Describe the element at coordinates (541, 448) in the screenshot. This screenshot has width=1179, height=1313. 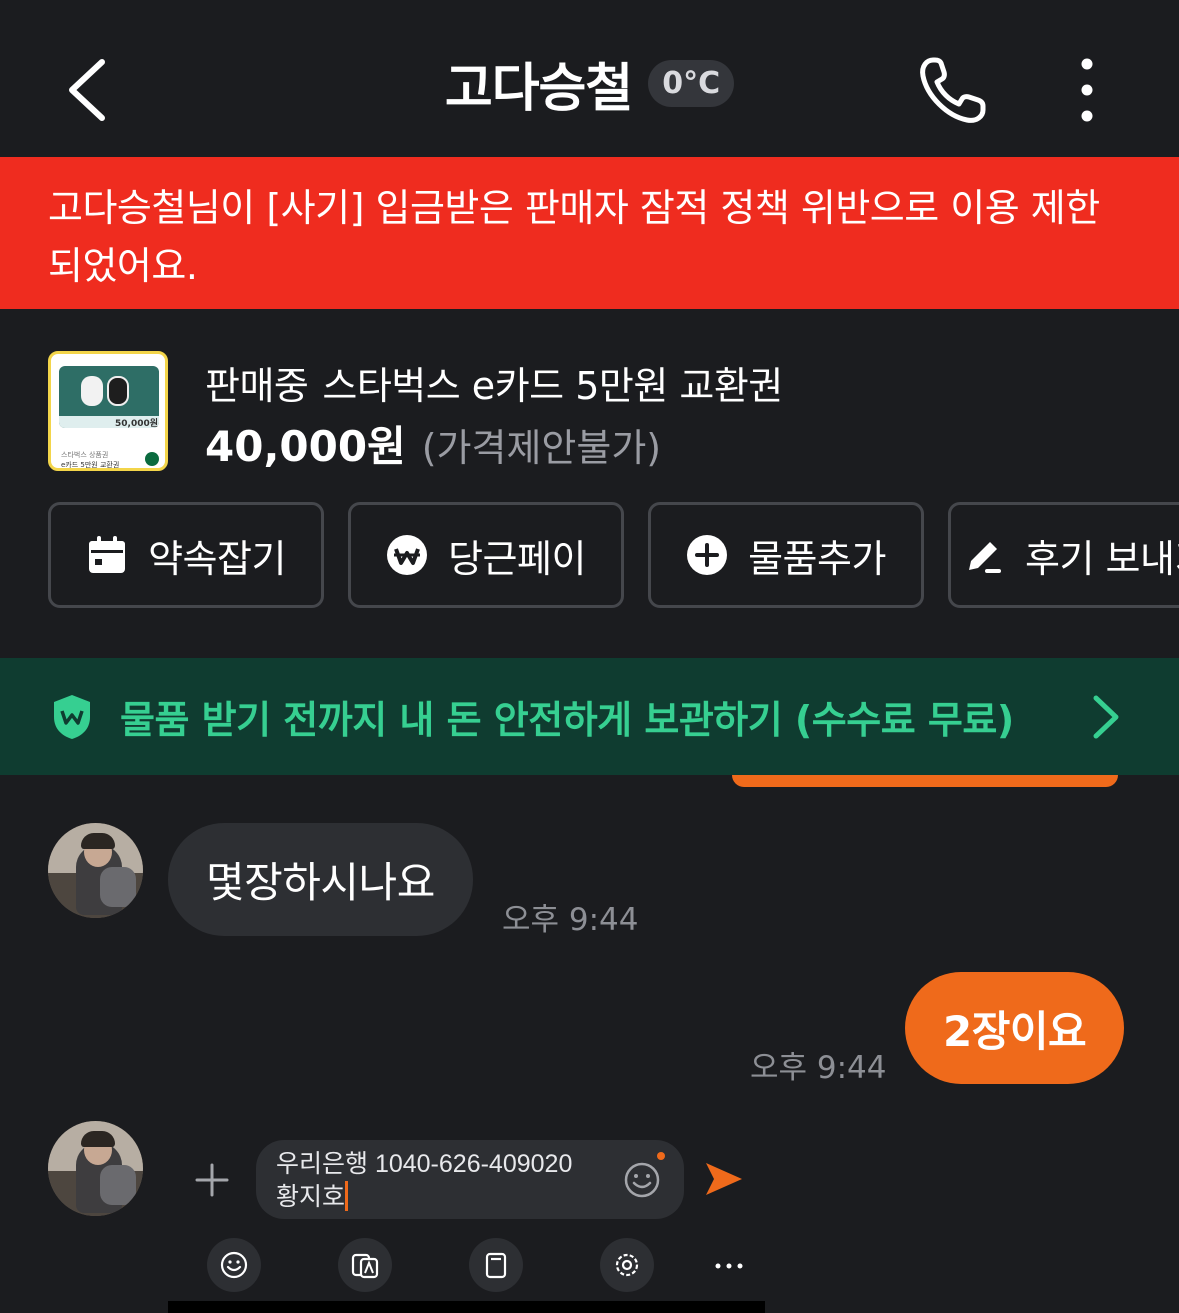
I see `price-note: (가격제안불가)` at that location.